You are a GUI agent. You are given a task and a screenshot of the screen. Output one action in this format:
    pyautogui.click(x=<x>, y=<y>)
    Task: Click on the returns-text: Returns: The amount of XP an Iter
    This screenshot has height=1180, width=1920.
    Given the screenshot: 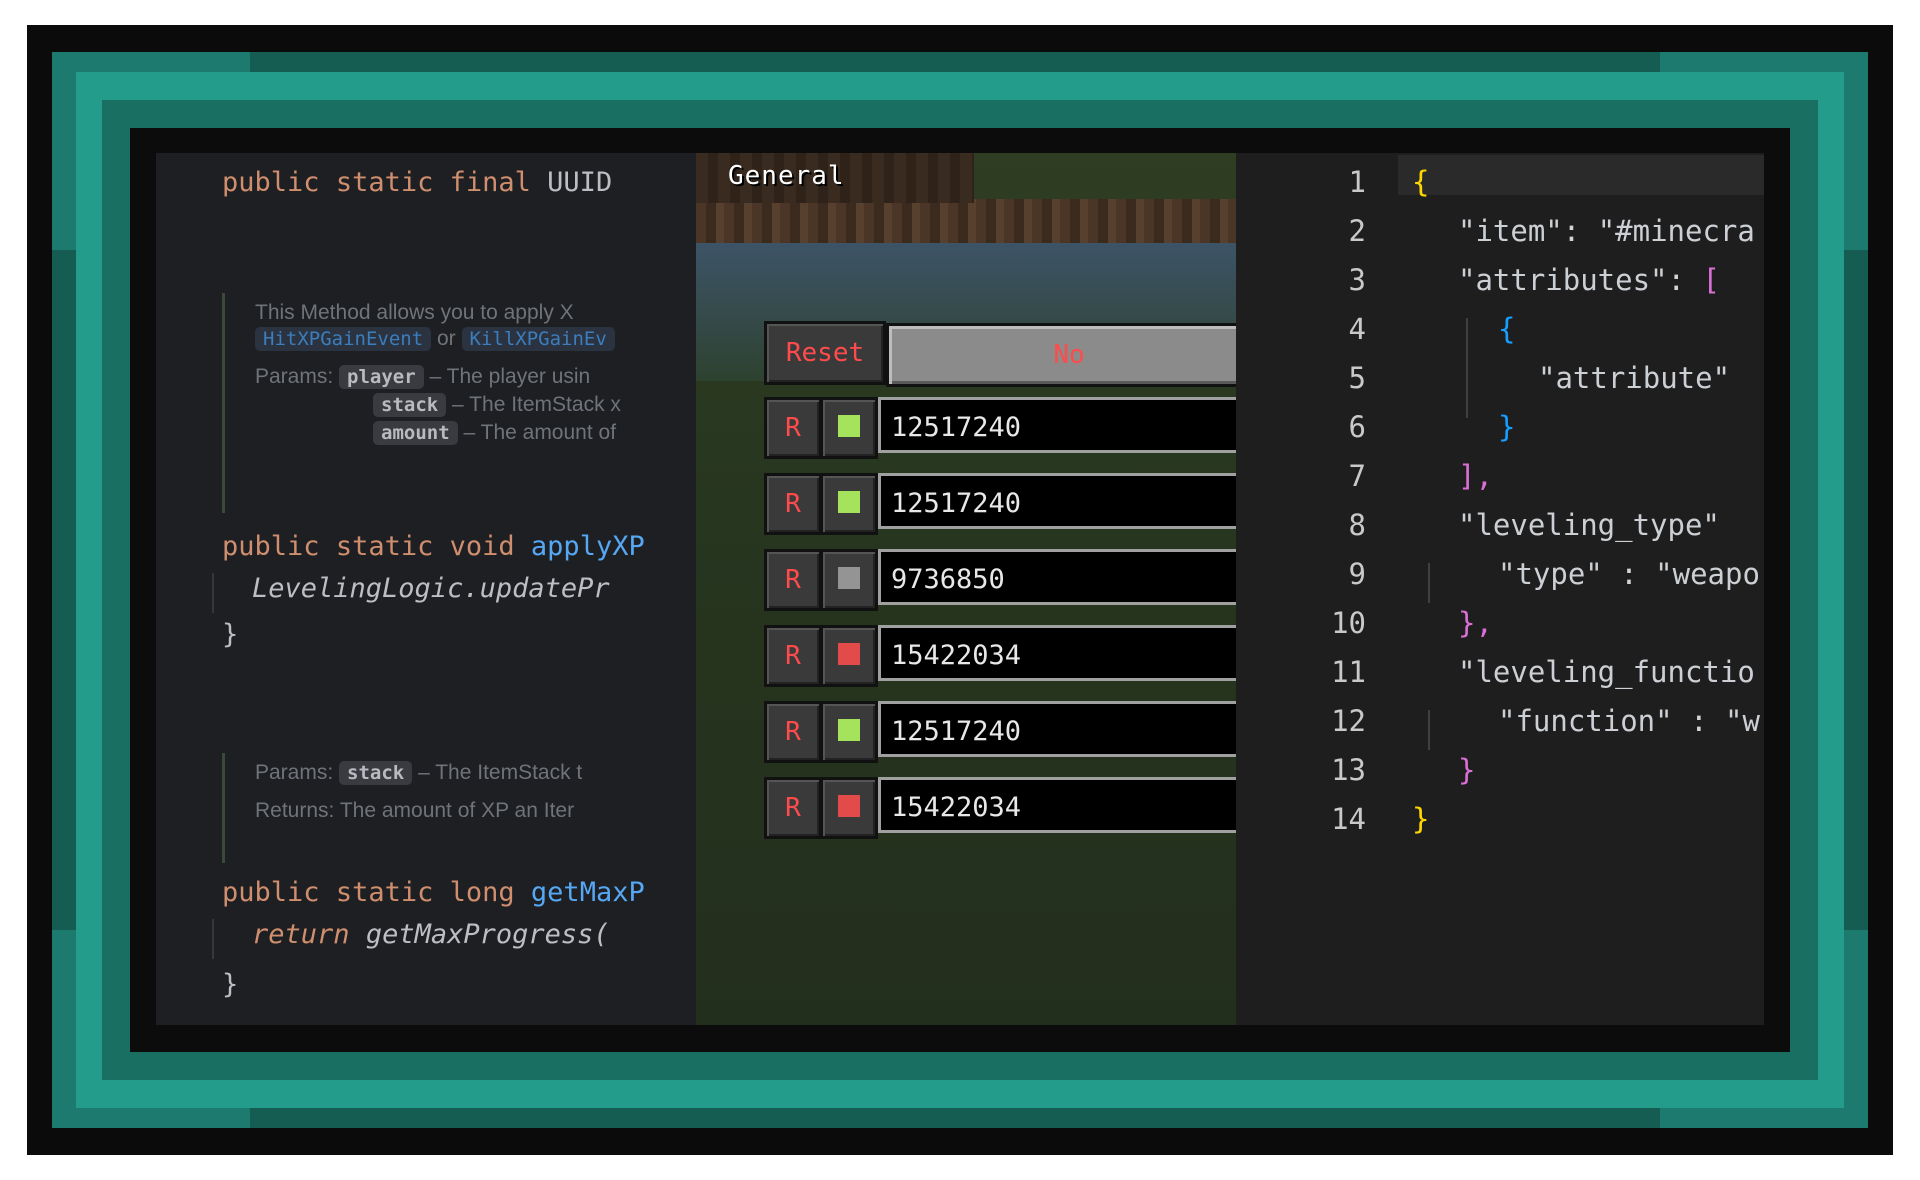 What is the action you would take?
    pyautogui.click(x=415, y=810)
    